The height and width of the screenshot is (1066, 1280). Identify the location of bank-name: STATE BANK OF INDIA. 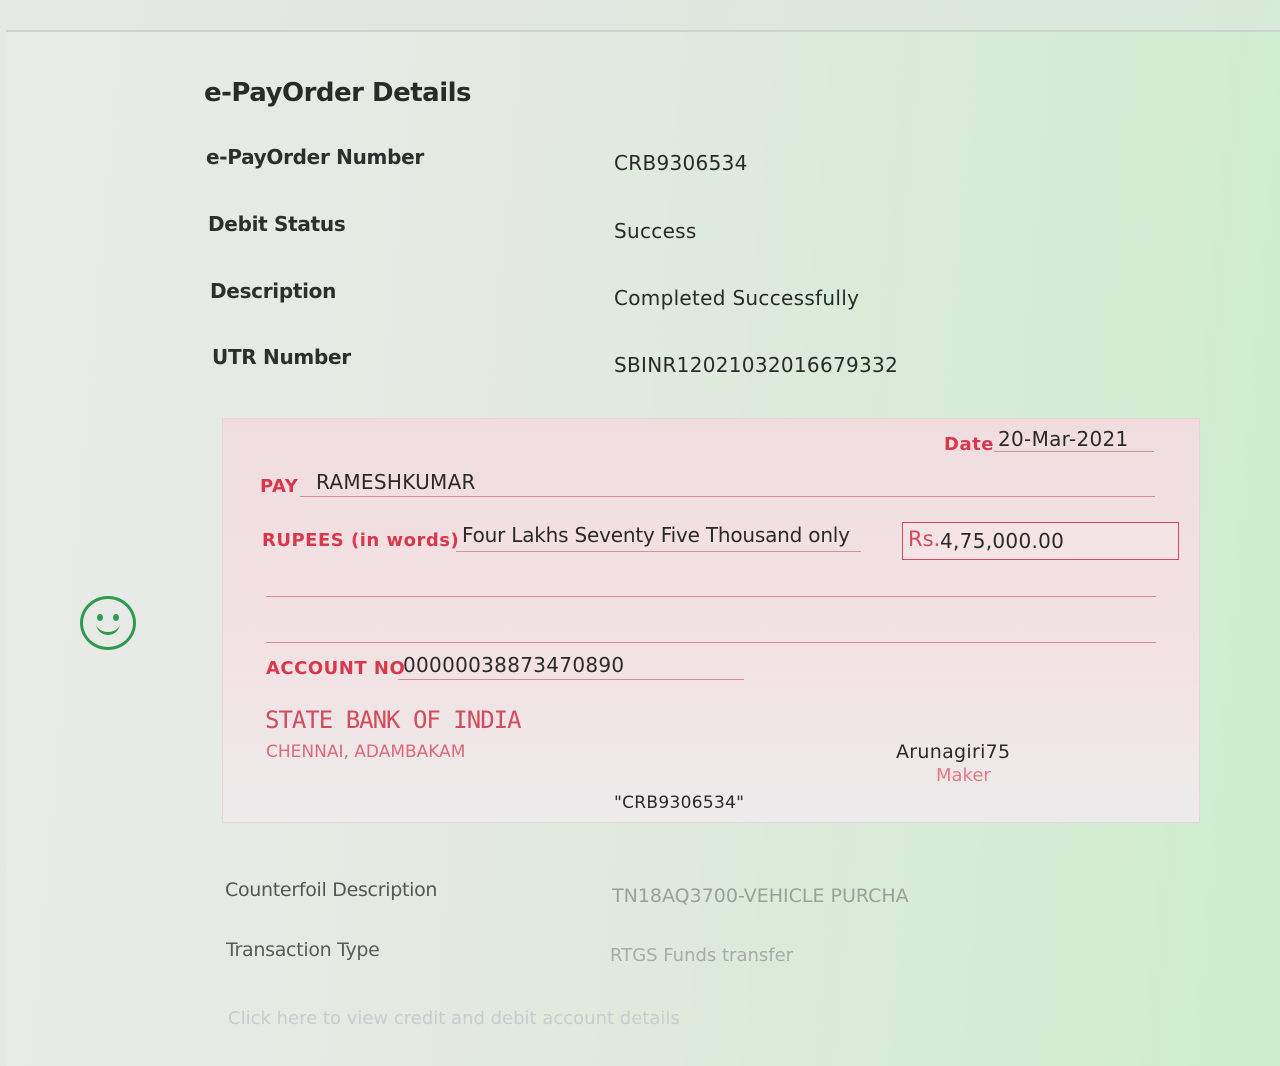
(393, 720).